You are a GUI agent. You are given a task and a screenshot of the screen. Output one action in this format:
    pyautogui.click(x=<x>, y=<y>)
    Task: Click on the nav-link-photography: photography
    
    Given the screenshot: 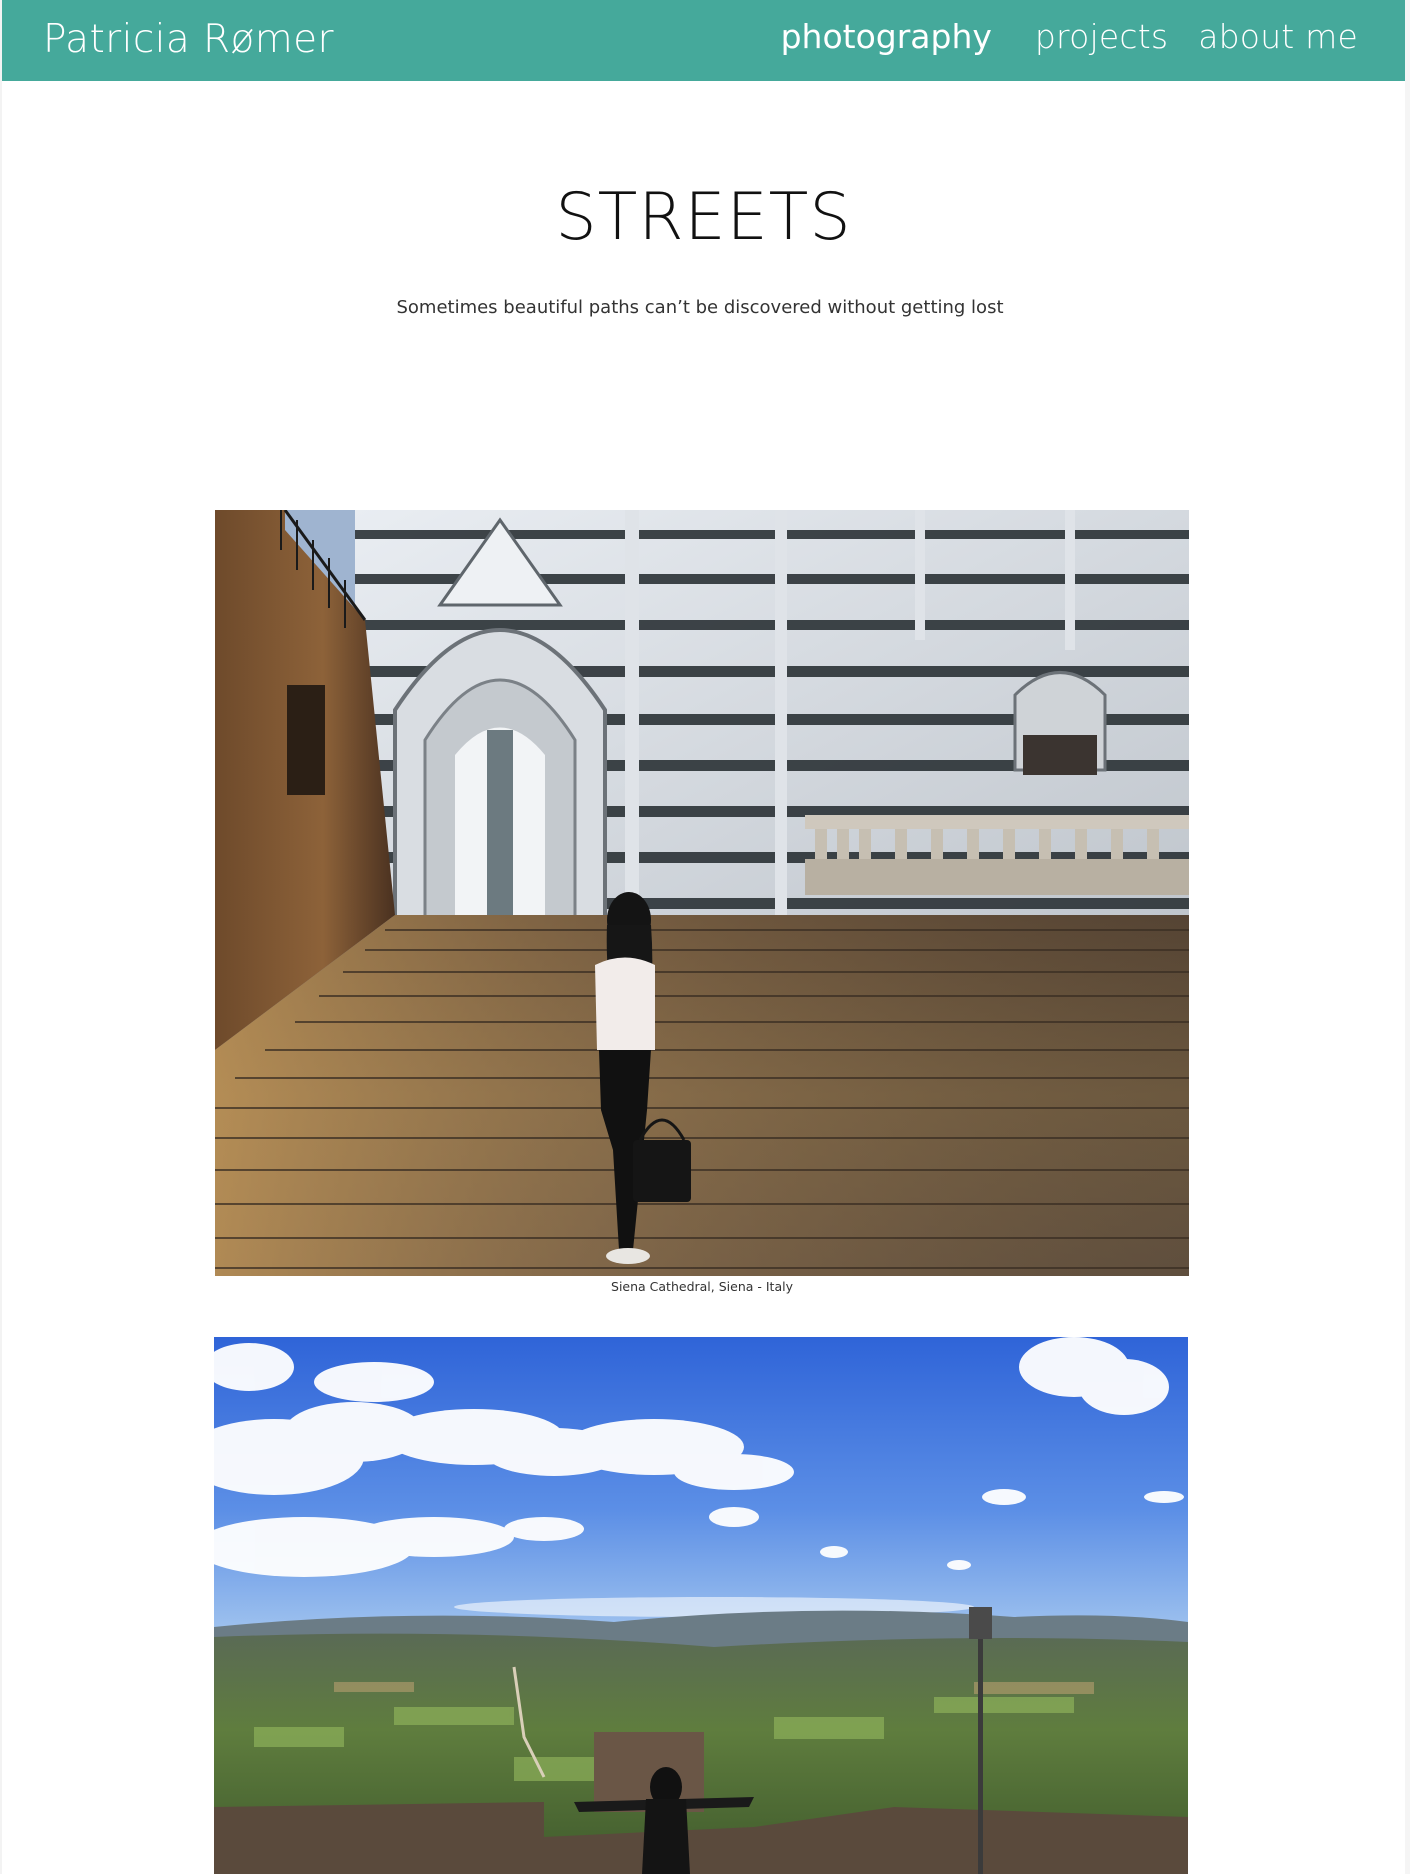 What is the action you would take?
    pyautogui.click(x=886, y=37)
    